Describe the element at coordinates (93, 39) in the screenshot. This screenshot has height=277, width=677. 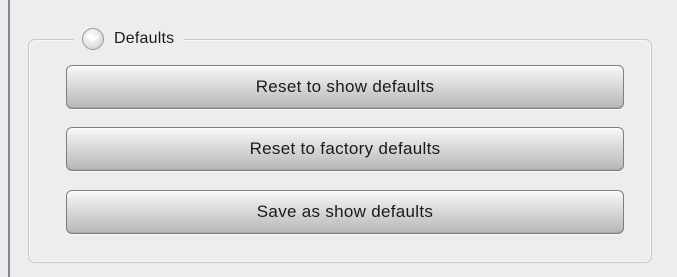
I see `circle-toggle-icon` at that location.